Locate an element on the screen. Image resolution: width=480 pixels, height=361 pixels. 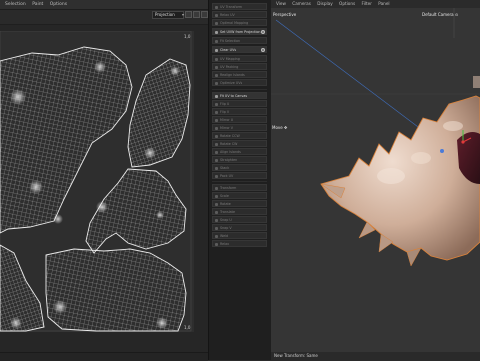
uv-corner-bottom-right: 1,0 is located at coordinates (187, 327).